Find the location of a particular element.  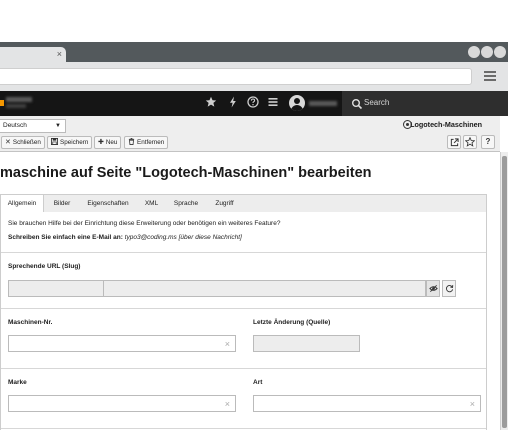

typo3-logo-icon is located at coordinates (2, 103).